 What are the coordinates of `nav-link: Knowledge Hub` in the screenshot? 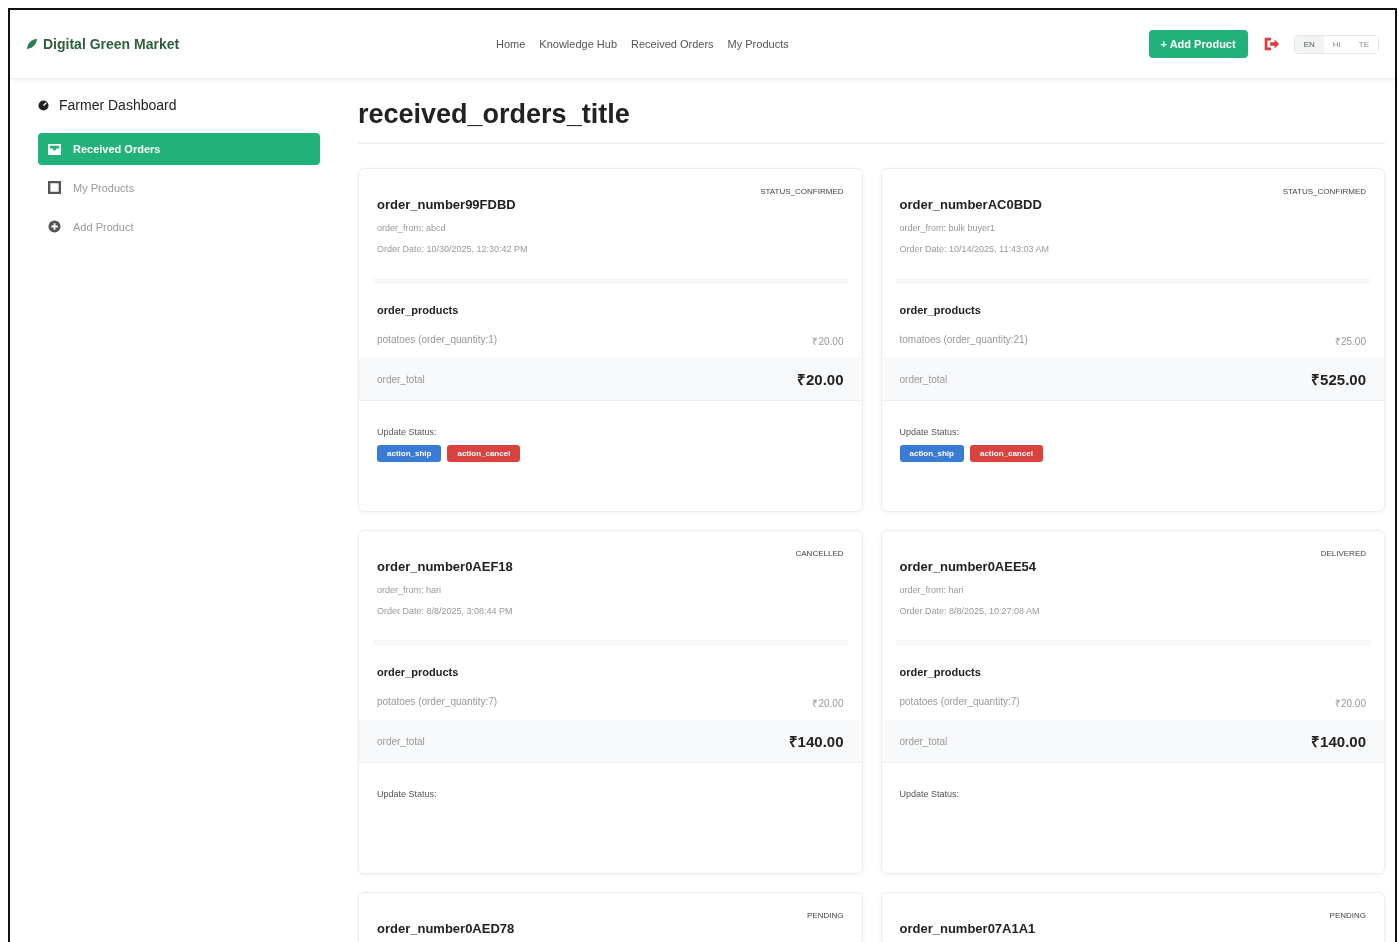 It's located at (578, 44).